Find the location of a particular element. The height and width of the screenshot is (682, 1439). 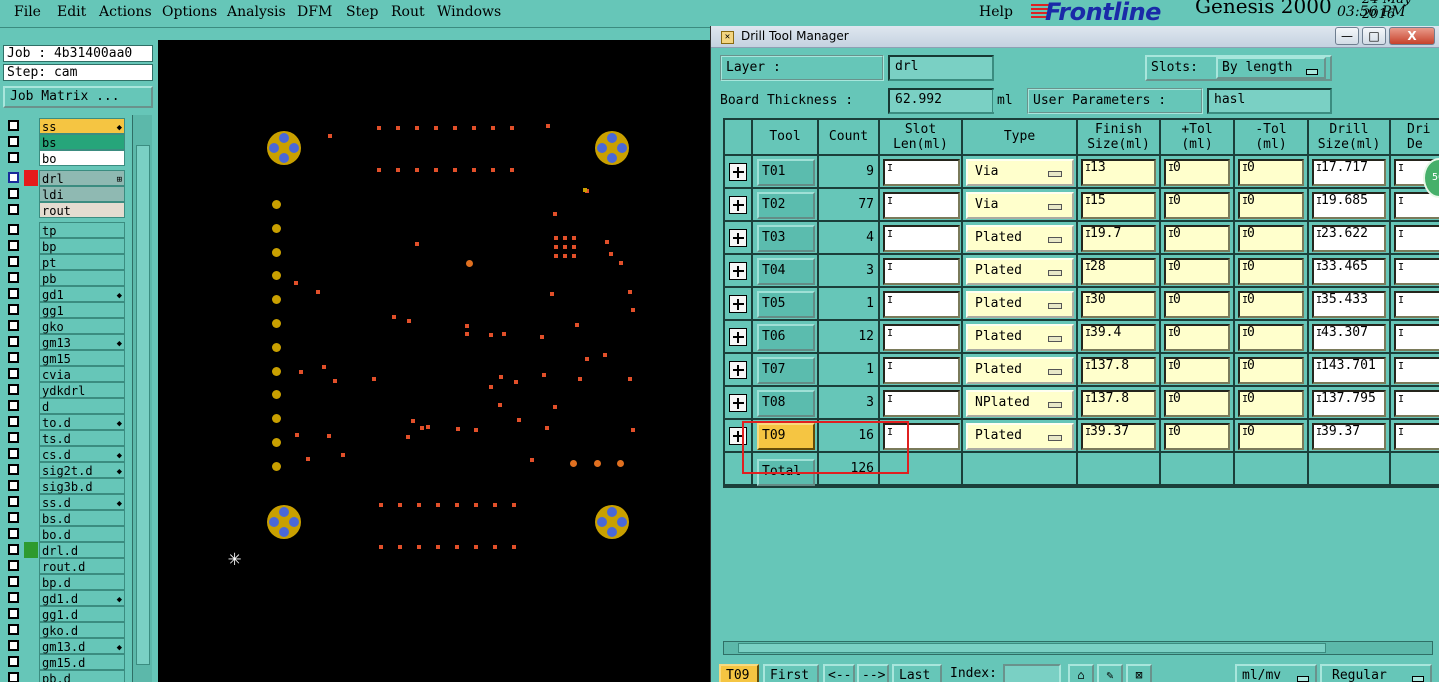

drill-size-input: 33.465 is located at coordinates (1349, 271).